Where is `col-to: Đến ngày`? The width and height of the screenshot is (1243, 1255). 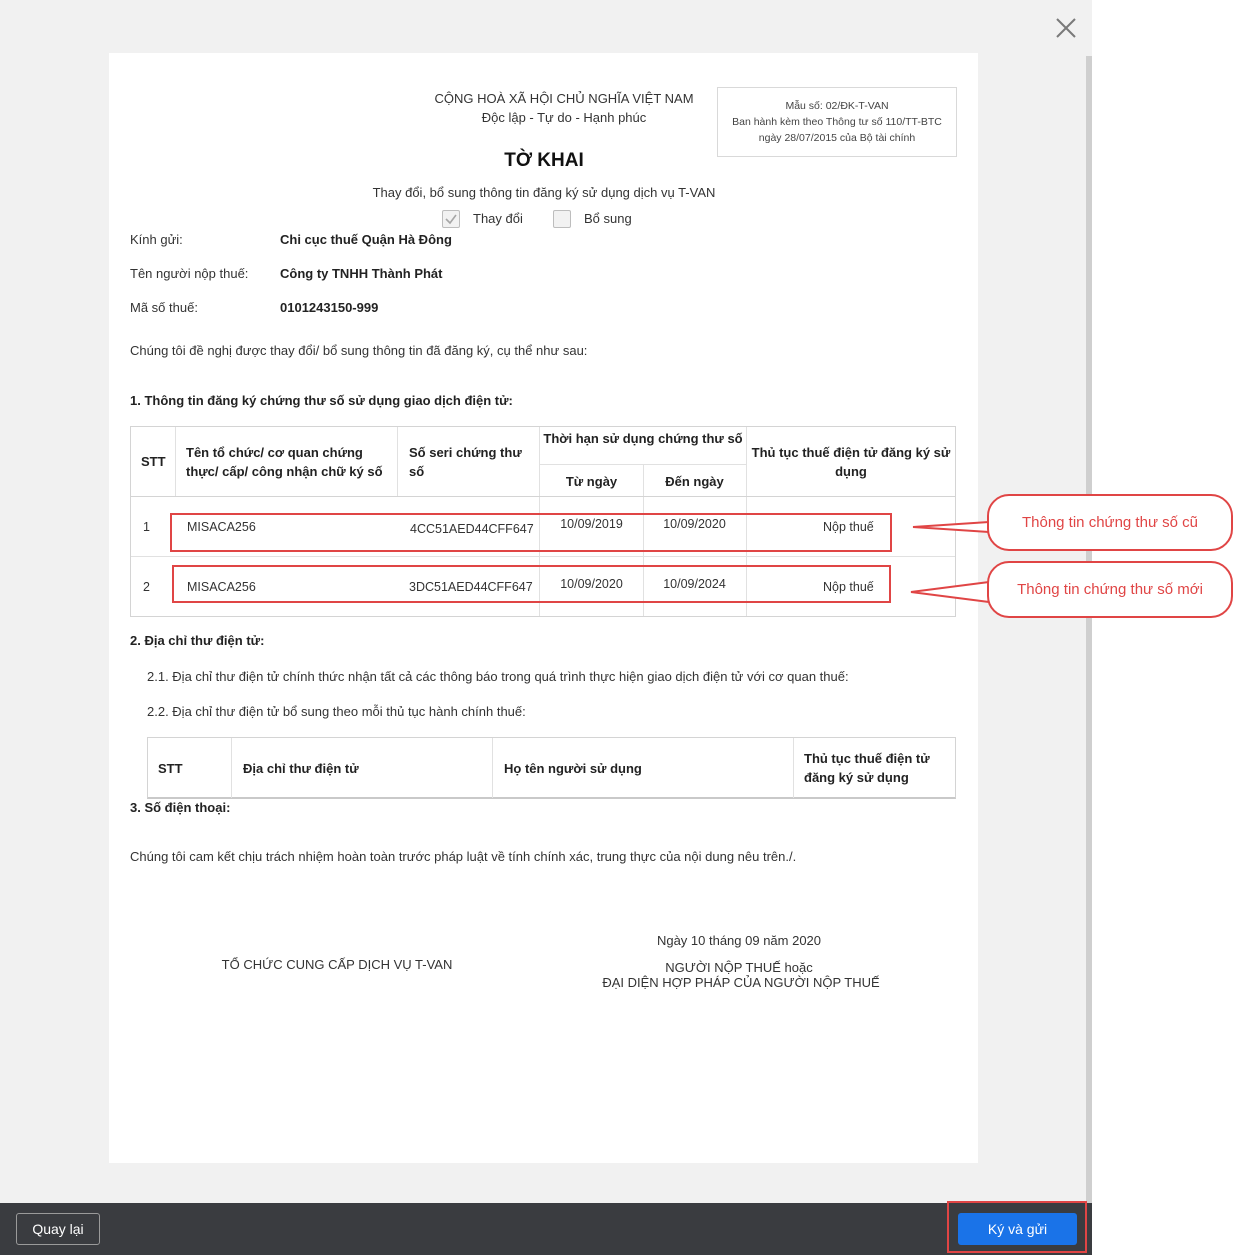 col-to: Đến ngày is located at coordinates (694, 481).